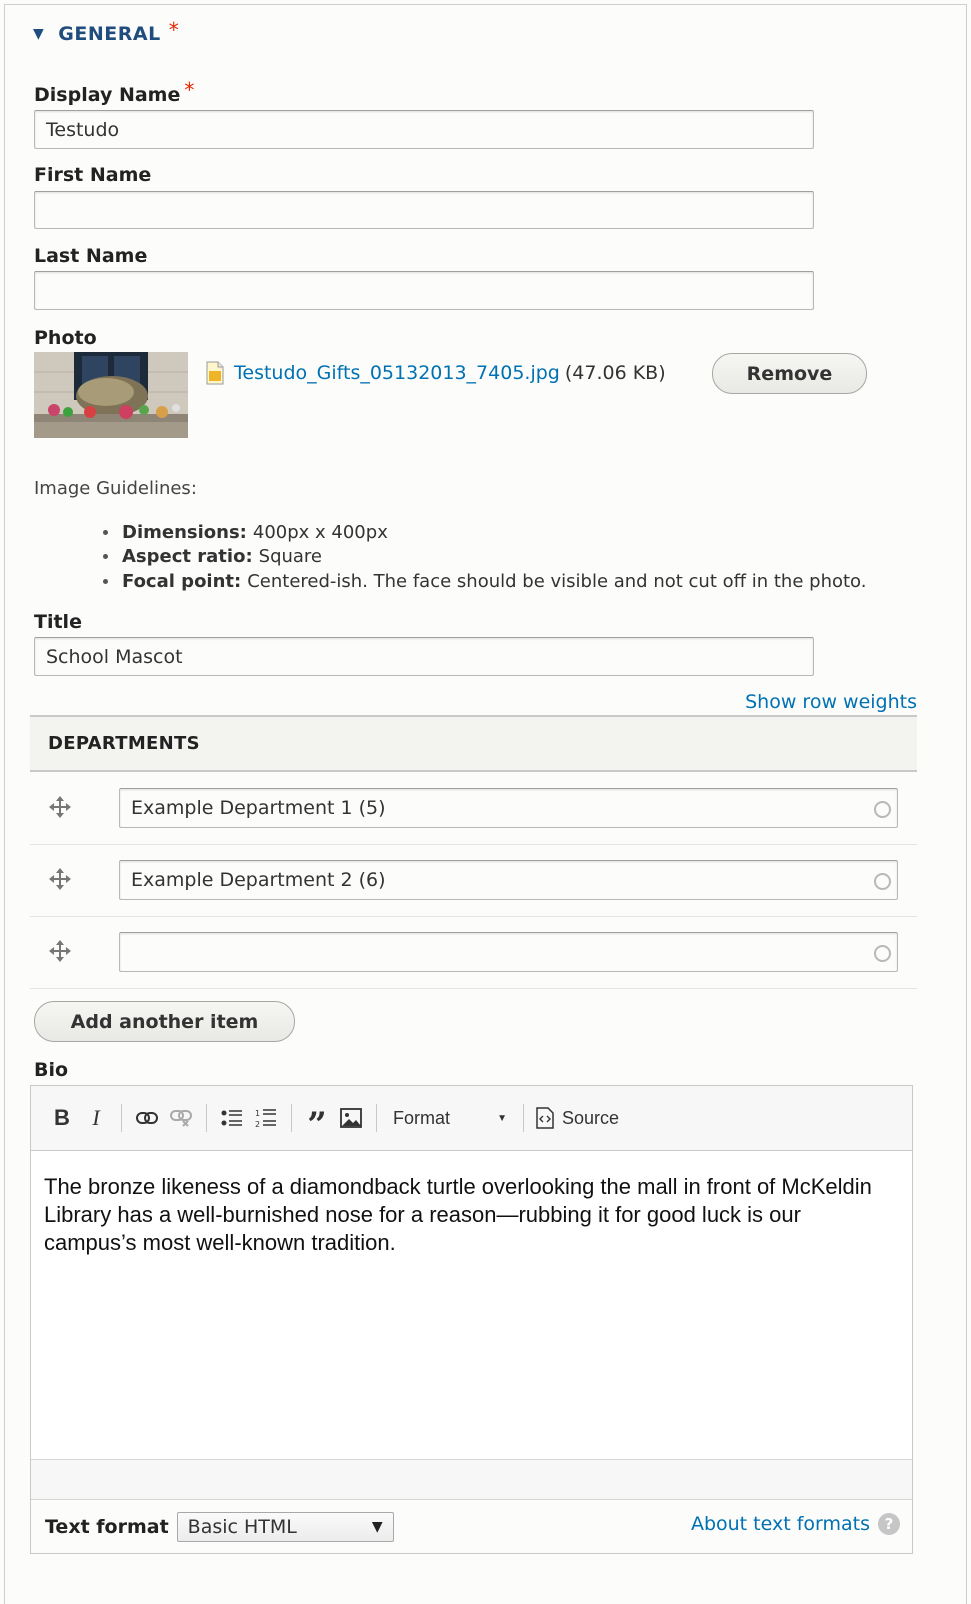 Image resolution: width=971 pixels, height=1604 pixels. I want to click on title-value: School Mascot, so click(114, 656).